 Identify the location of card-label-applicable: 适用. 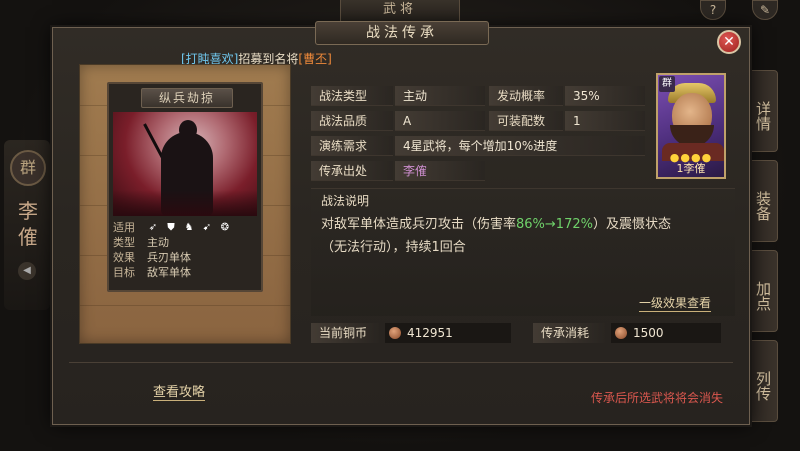
(124, 227).